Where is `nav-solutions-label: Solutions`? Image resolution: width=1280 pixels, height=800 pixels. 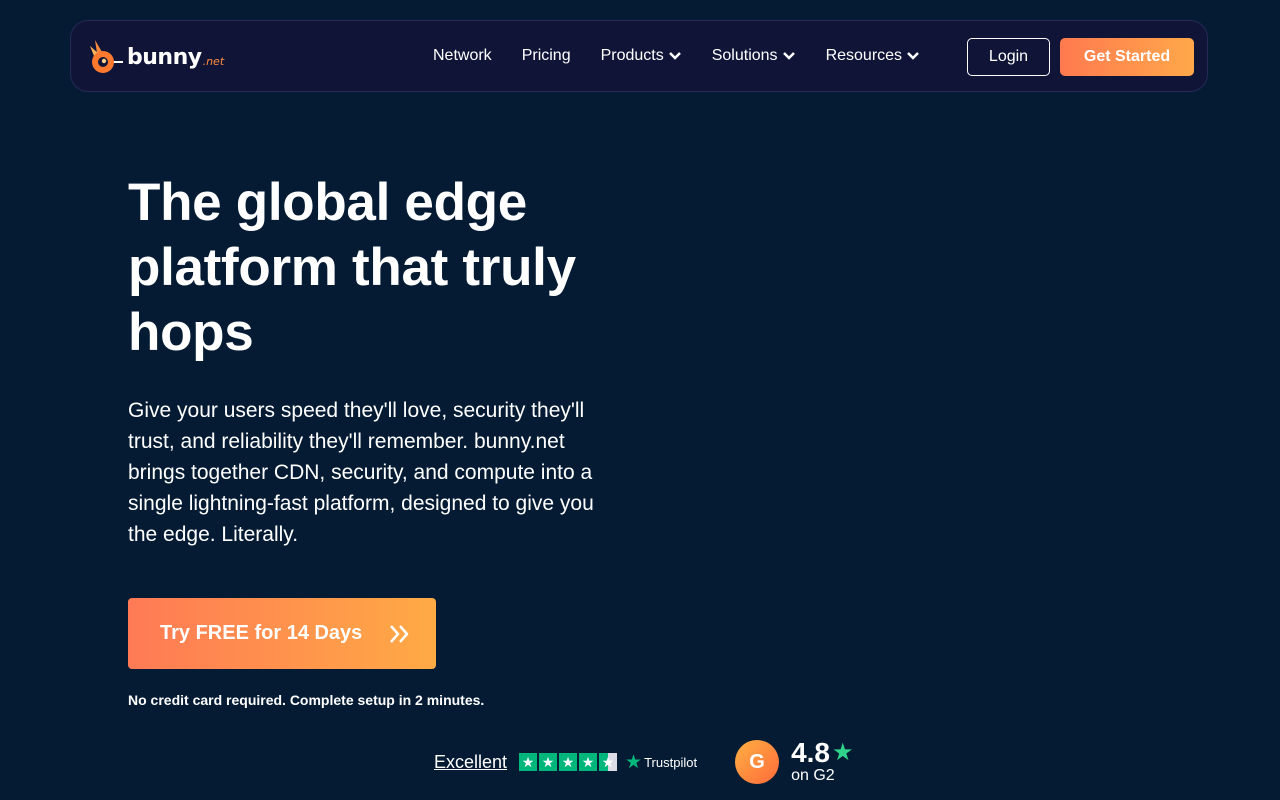
nav-solutions-label: Solutions is located at coordinates (744, 55).